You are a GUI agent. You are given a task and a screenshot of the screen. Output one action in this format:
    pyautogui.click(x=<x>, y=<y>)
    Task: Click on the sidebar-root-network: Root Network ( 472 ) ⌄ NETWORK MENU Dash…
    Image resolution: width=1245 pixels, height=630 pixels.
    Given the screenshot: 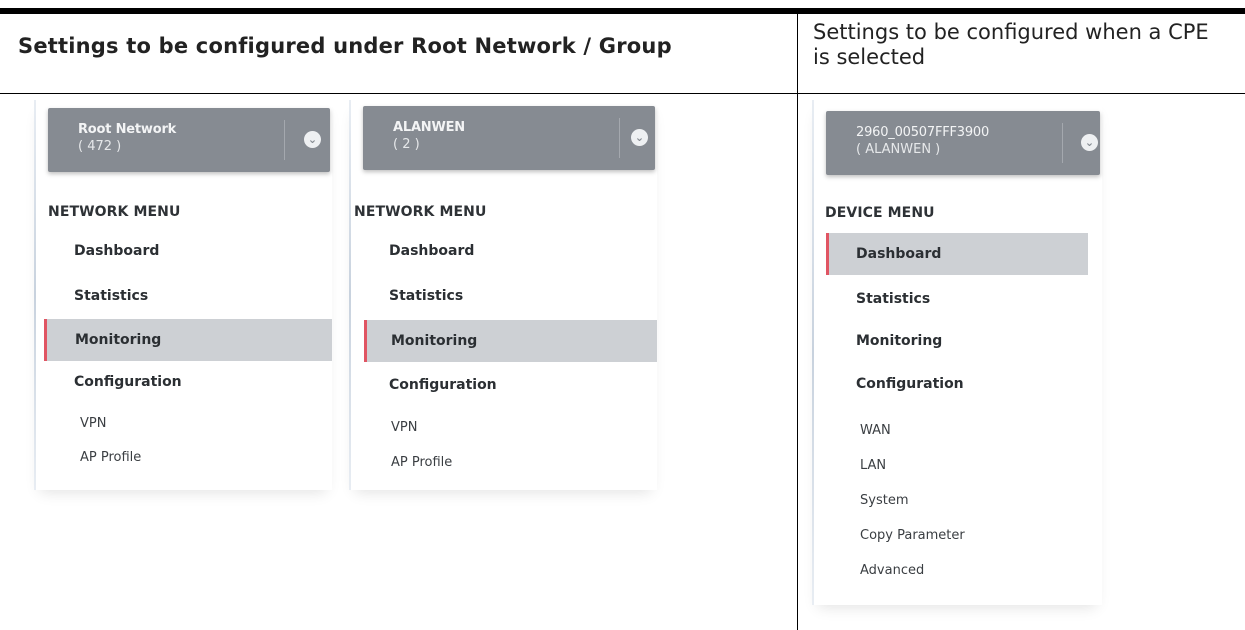 What is the action you would take?
    pyautogui.click(x=183, y=295)
    